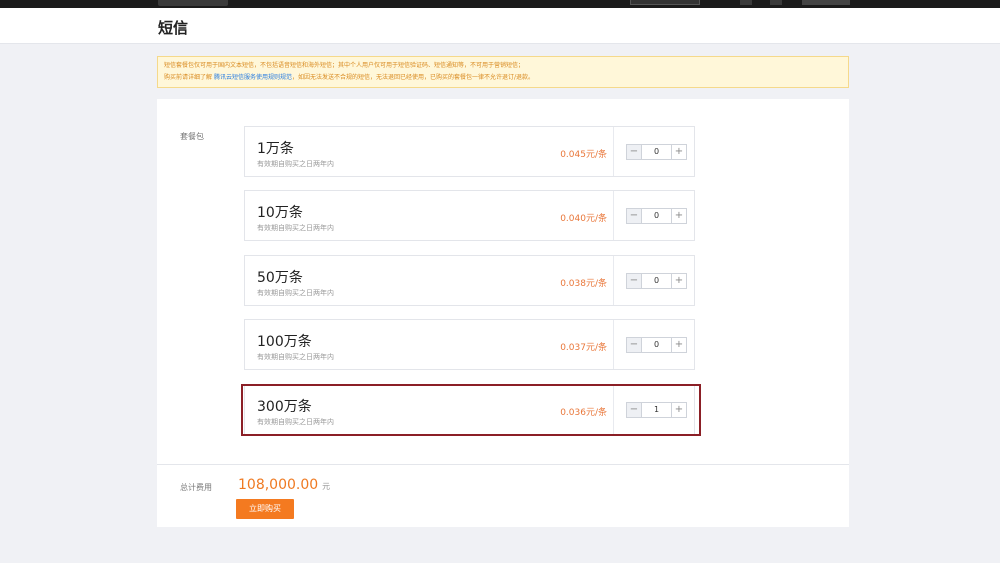 Image resolution: width=1000 pixels, height=563 pixels. Describe the element at coordinates (192, 136) in the screenshot. I see `package-label: 套餐包` at that location.